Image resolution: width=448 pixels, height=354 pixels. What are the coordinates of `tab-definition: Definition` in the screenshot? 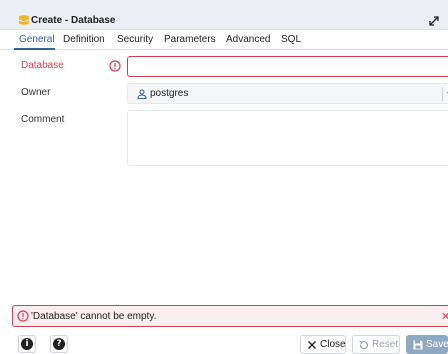 It's located at (84, 39).